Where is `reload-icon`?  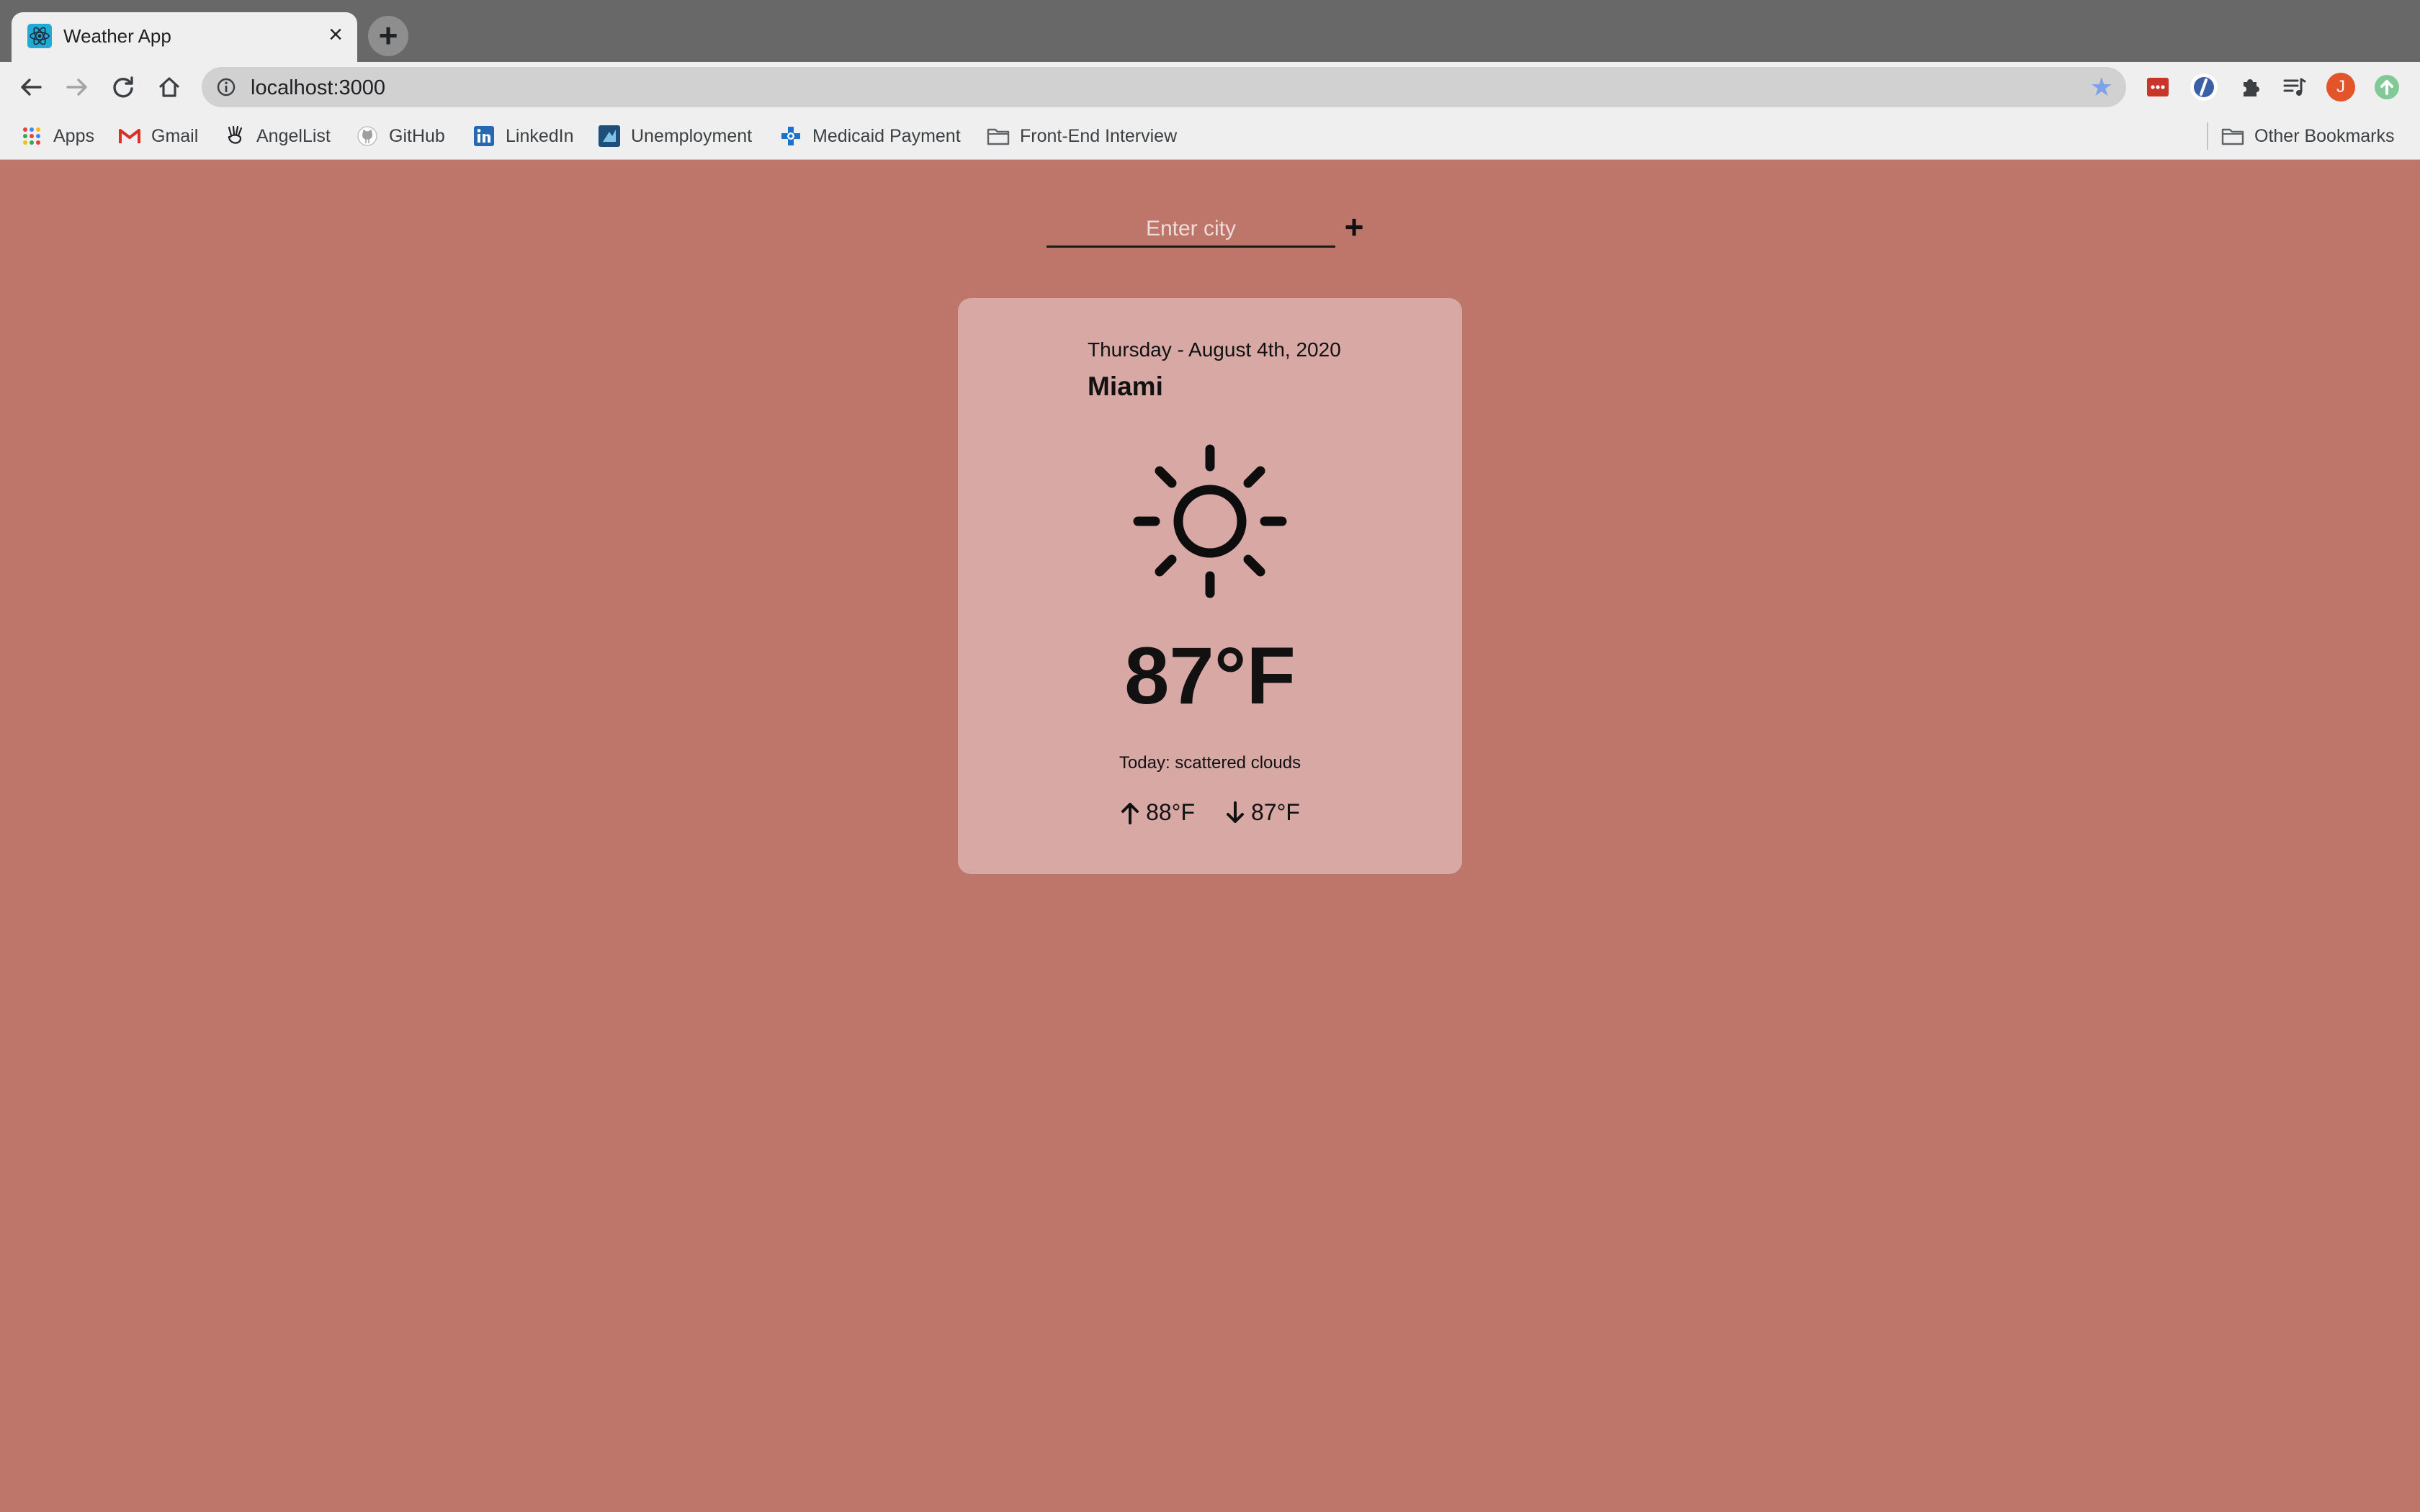
reload-icon is located at coordinates (123, 87).